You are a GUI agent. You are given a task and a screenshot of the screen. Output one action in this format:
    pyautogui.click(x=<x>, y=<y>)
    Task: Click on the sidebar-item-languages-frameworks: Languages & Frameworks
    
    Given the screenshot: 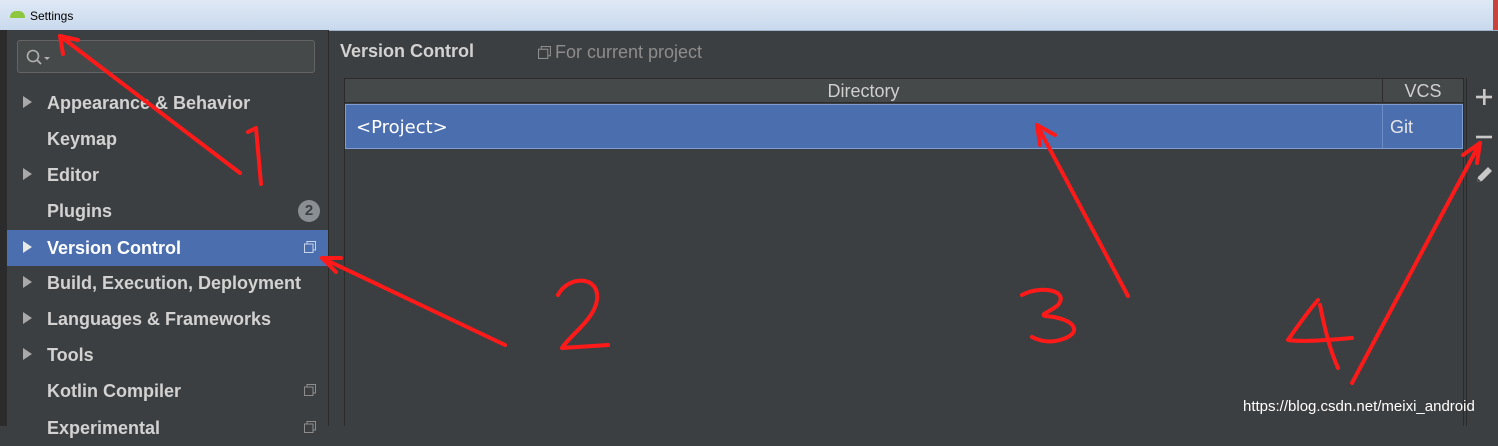 What is the action you would take?
    pyautogui.click(x=167, y=319)
    